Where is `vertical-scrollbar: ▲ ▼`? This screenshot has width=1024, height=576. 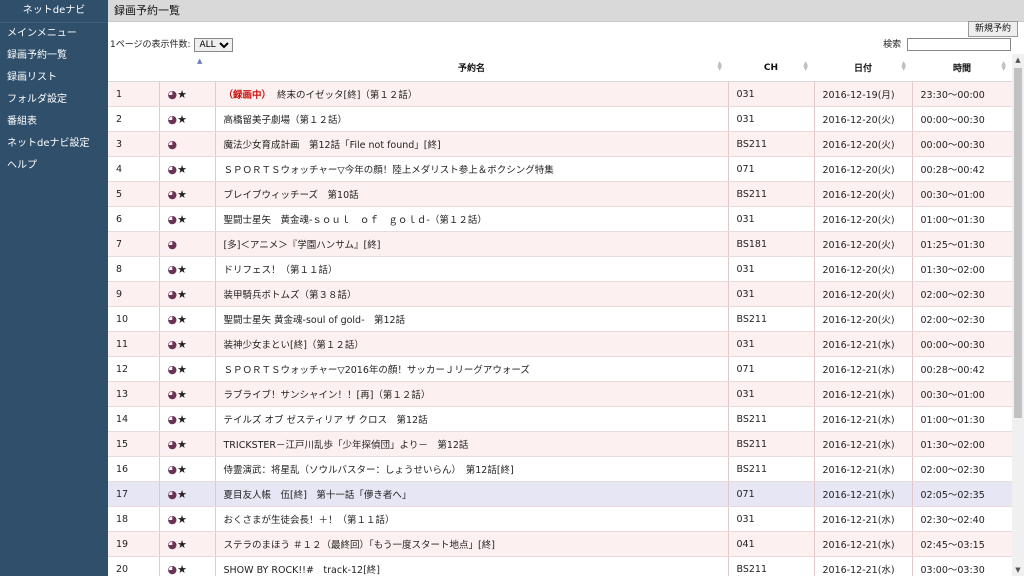
vertical-scrollbar: ▲ ▼ is located at coordinates (1018, 315).